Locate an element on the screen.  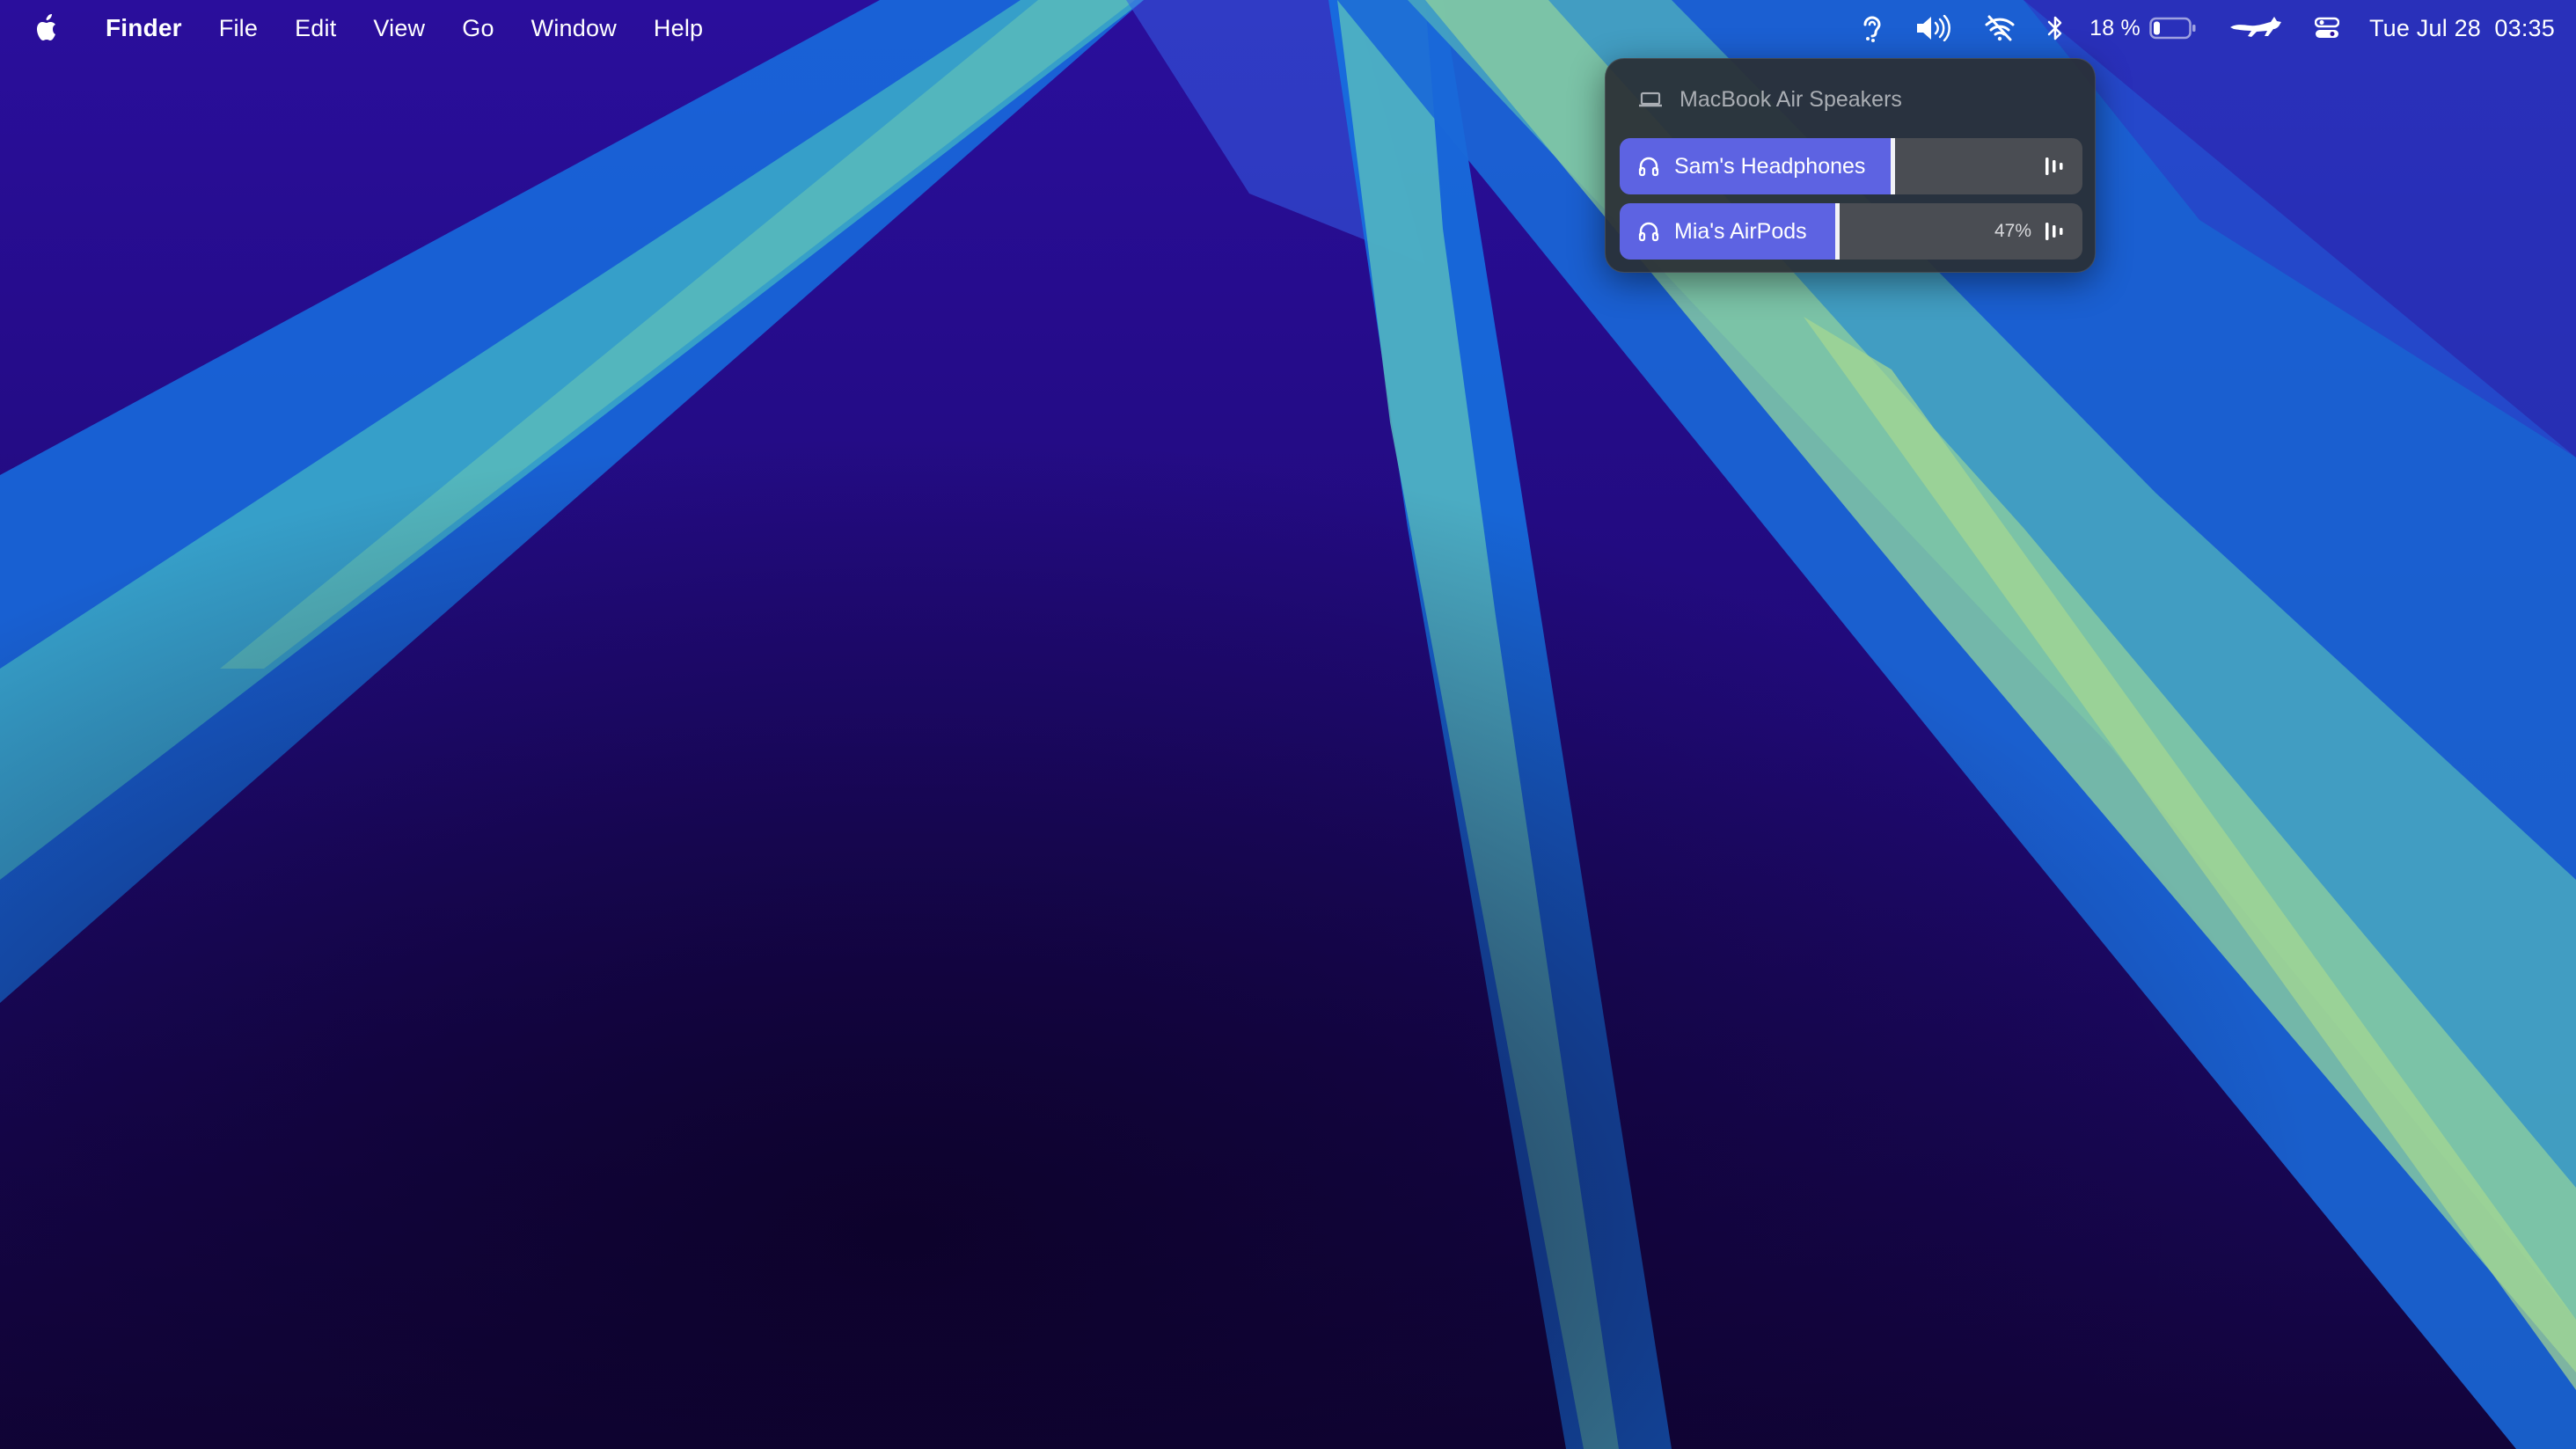
menu-window: Window is located at coordinates (574, 28).